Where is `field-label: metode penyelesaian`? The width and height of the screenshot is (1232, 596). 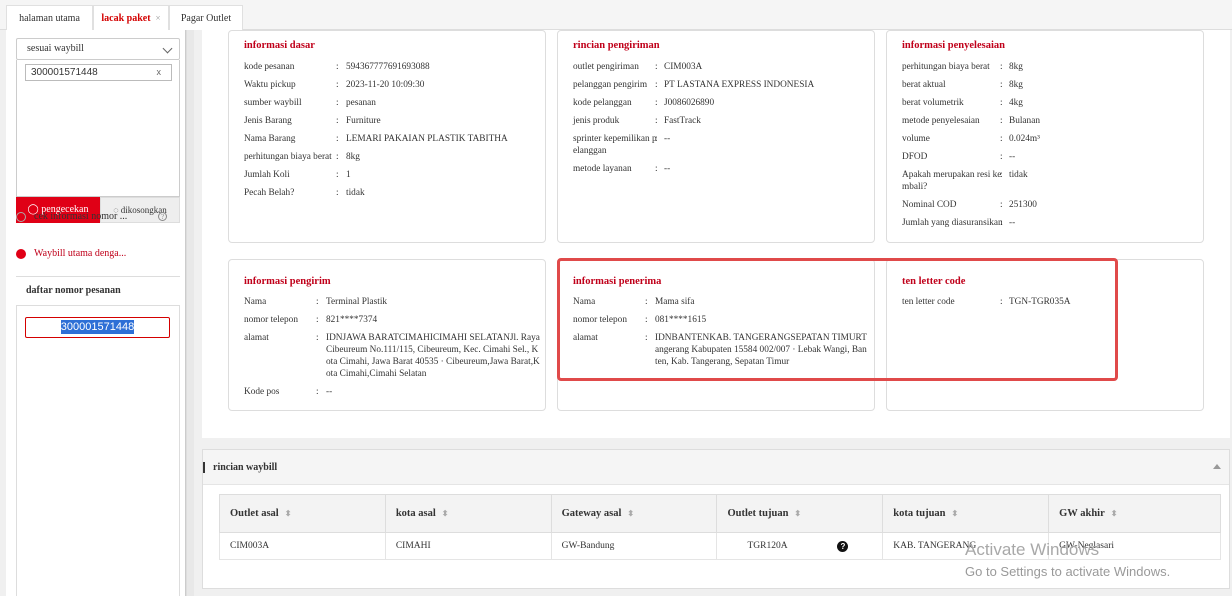
field-label: metode penyelesaian is located at coordinates (941, 121).